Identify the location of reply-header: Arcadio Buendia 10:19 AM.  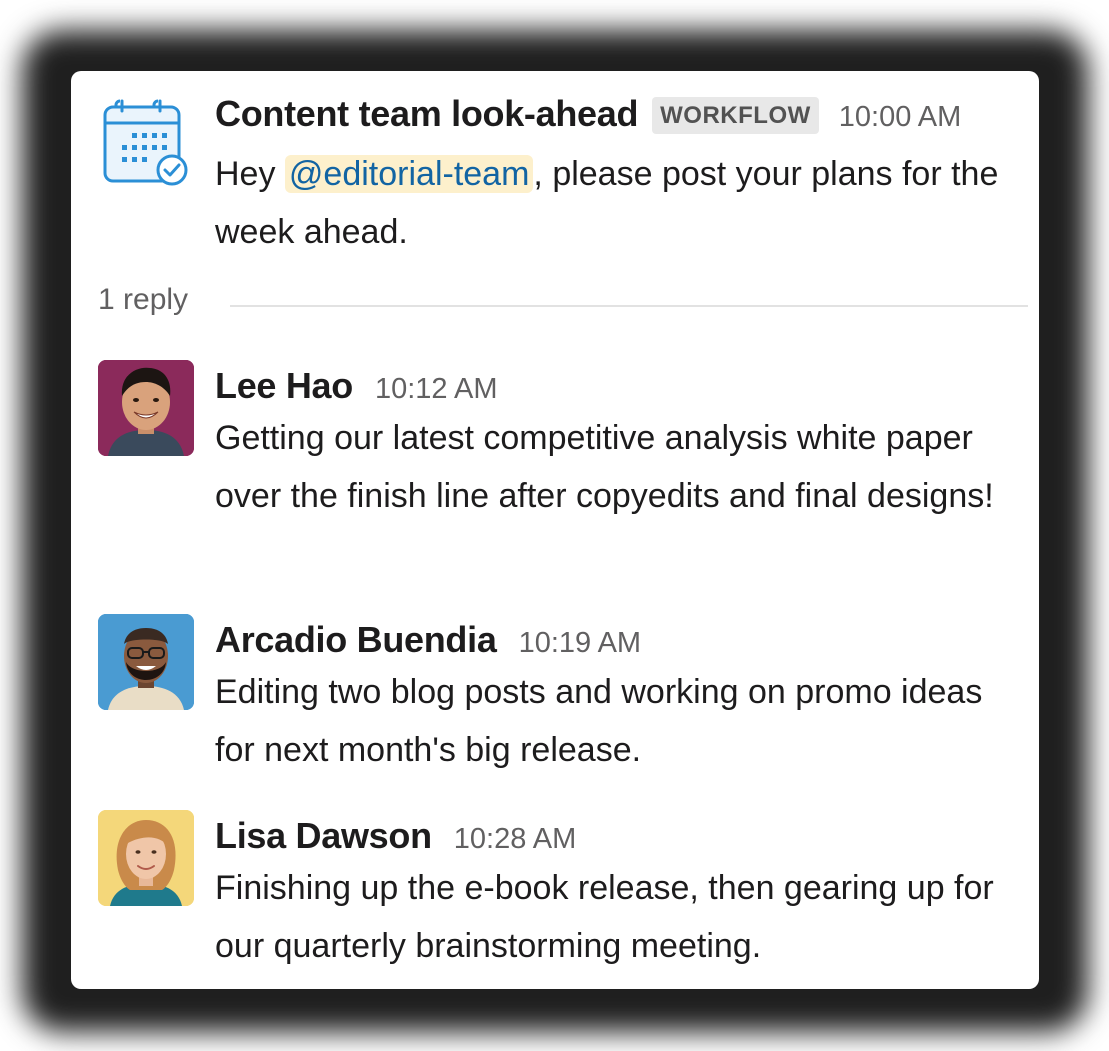
(428, 640).